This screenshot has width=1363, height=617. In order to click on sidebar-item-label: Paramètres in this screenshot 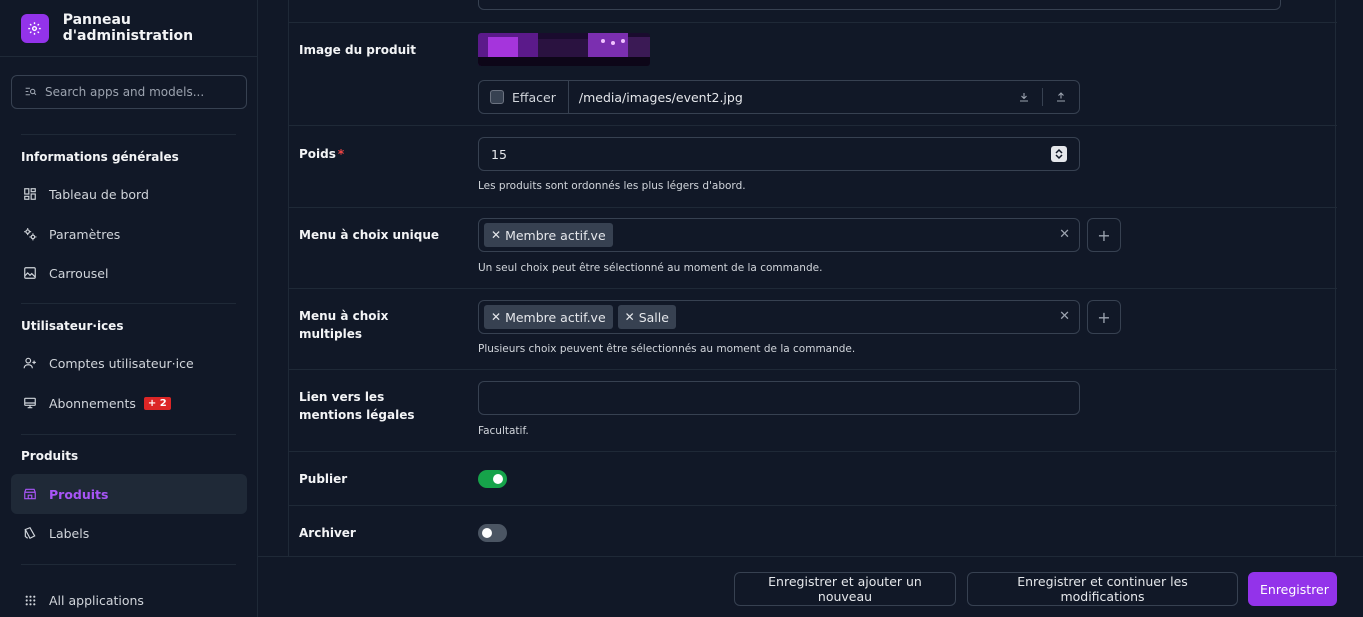, I will do `click(85, 234)`.